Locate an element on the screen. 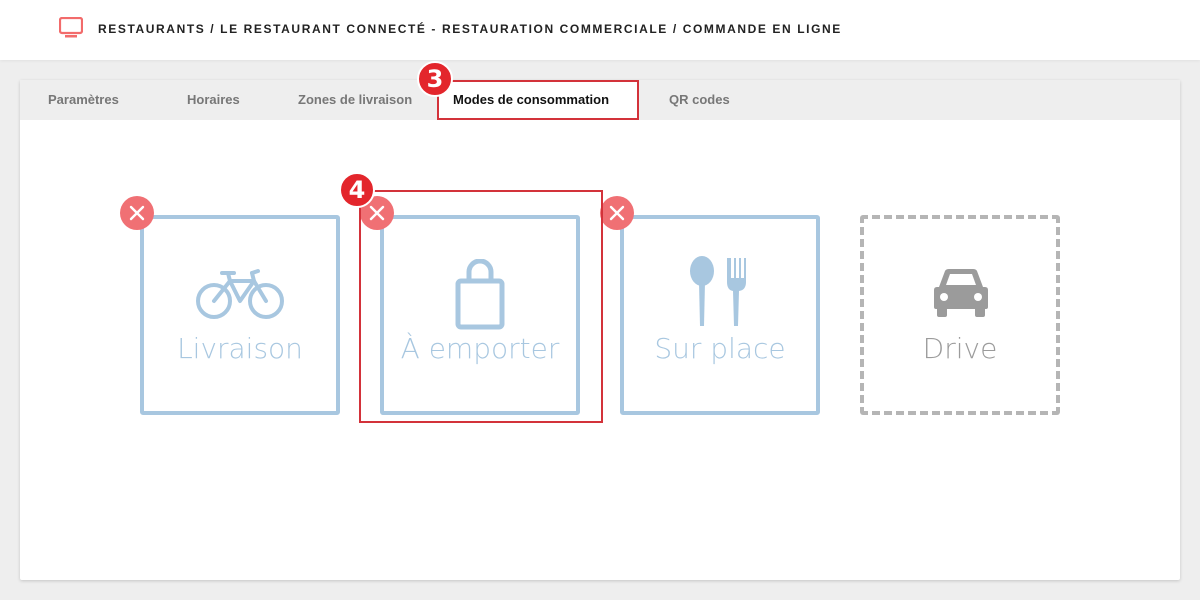 The width and height of the screenshot is (1200, 600). remove-sur-place-button is located at coordinates (617, 213).